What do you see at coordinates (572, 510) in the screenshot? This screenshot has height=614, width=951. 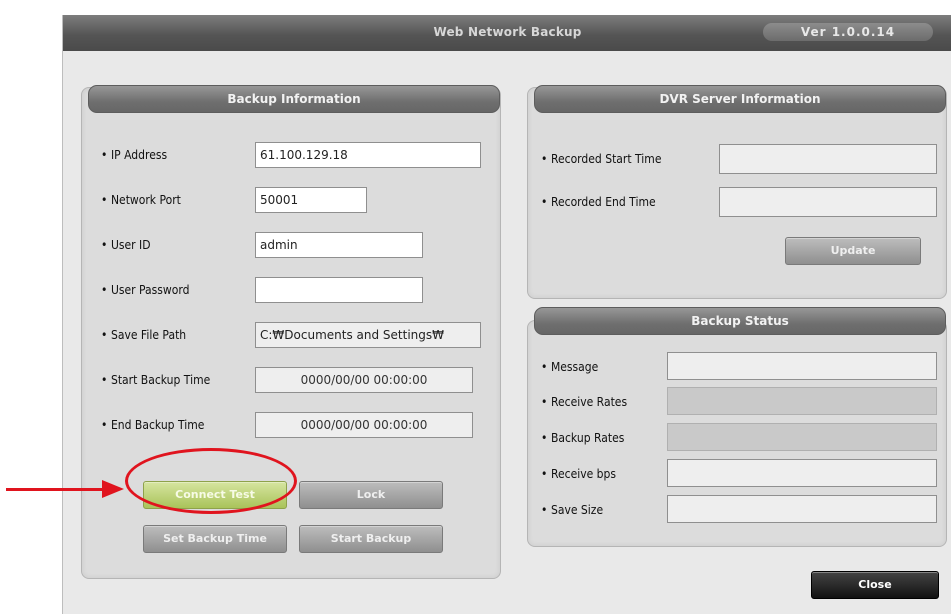 I see `save-size-label: • Save Size` at bounding box center [572, 510].